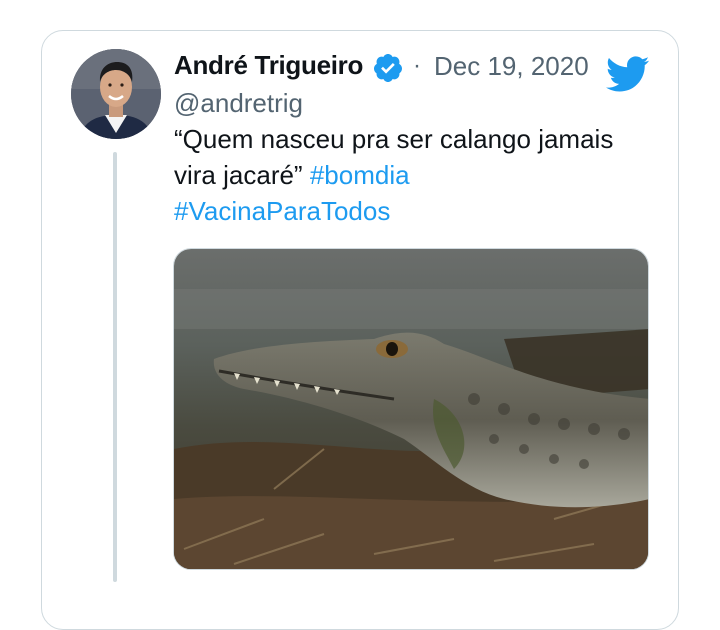 The width and height of the screenshot is (720, 630). What do you see at coordinates (360, 175) in the screenshot?
I see `hashtag-bomdia: #bomdia` at bounding box center [360, 175].